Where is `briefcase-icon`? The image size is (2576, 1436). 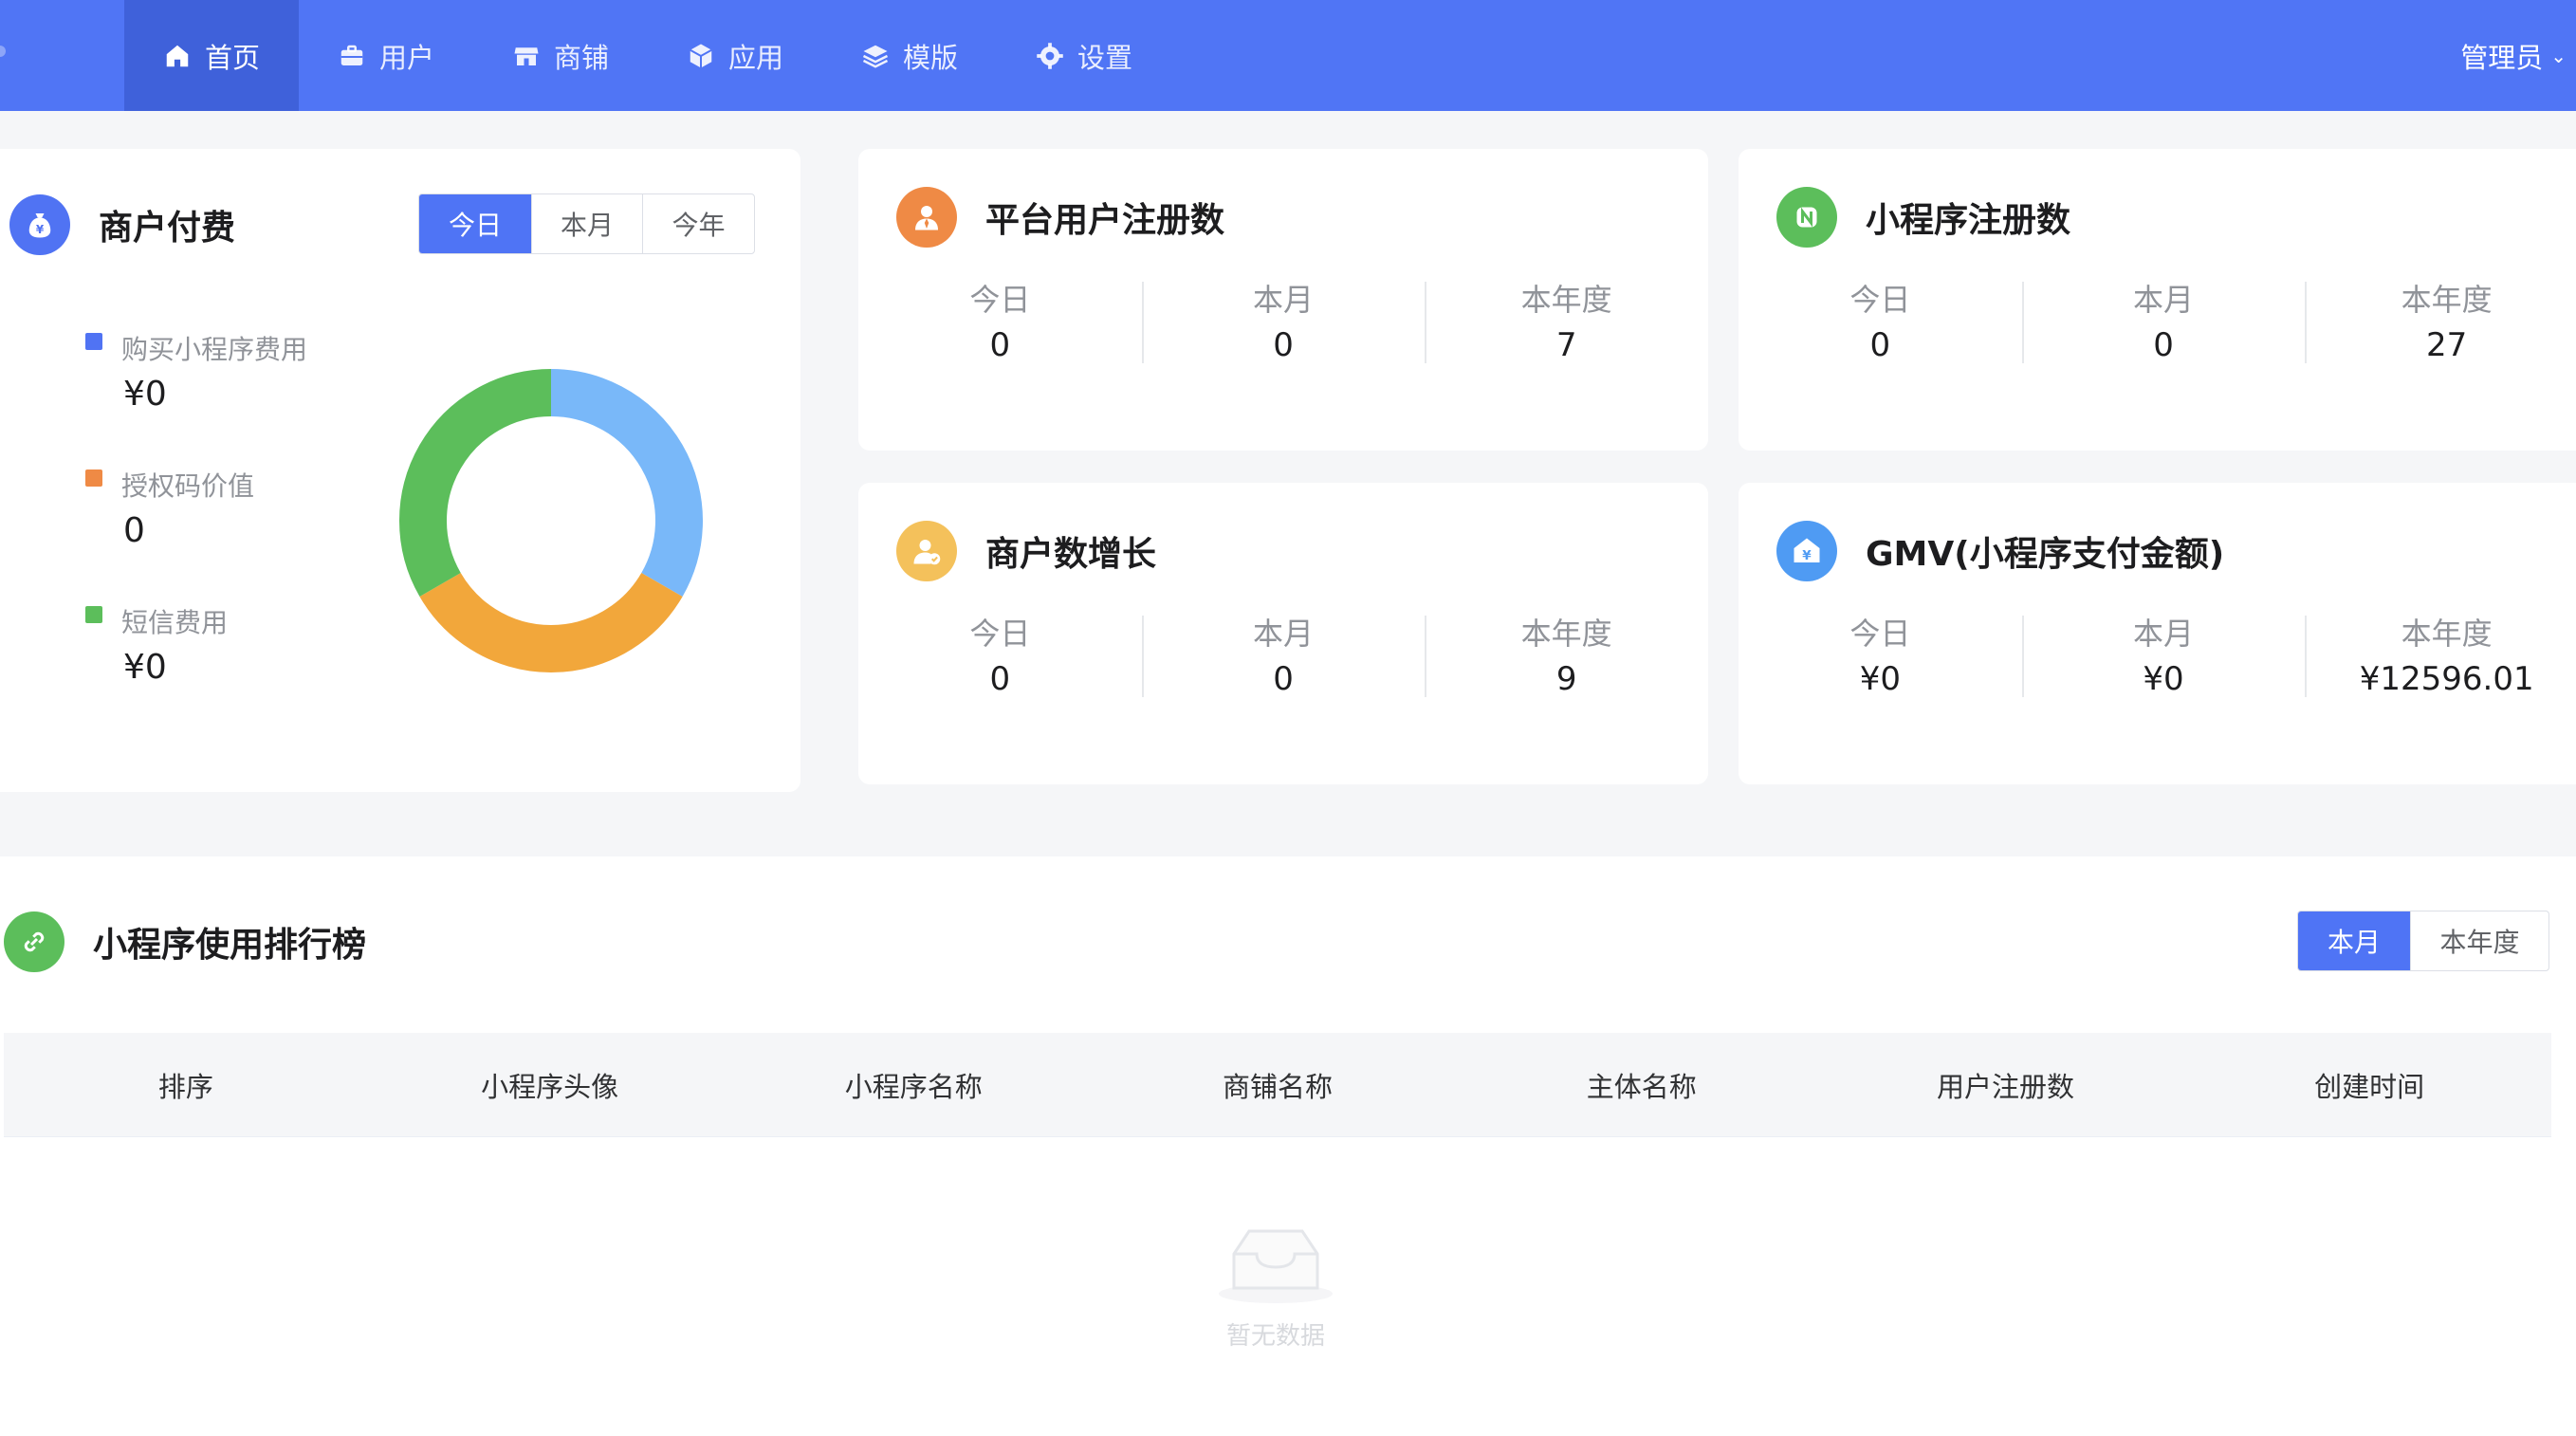
briefcase-icon is located at coordinates (352, 56).